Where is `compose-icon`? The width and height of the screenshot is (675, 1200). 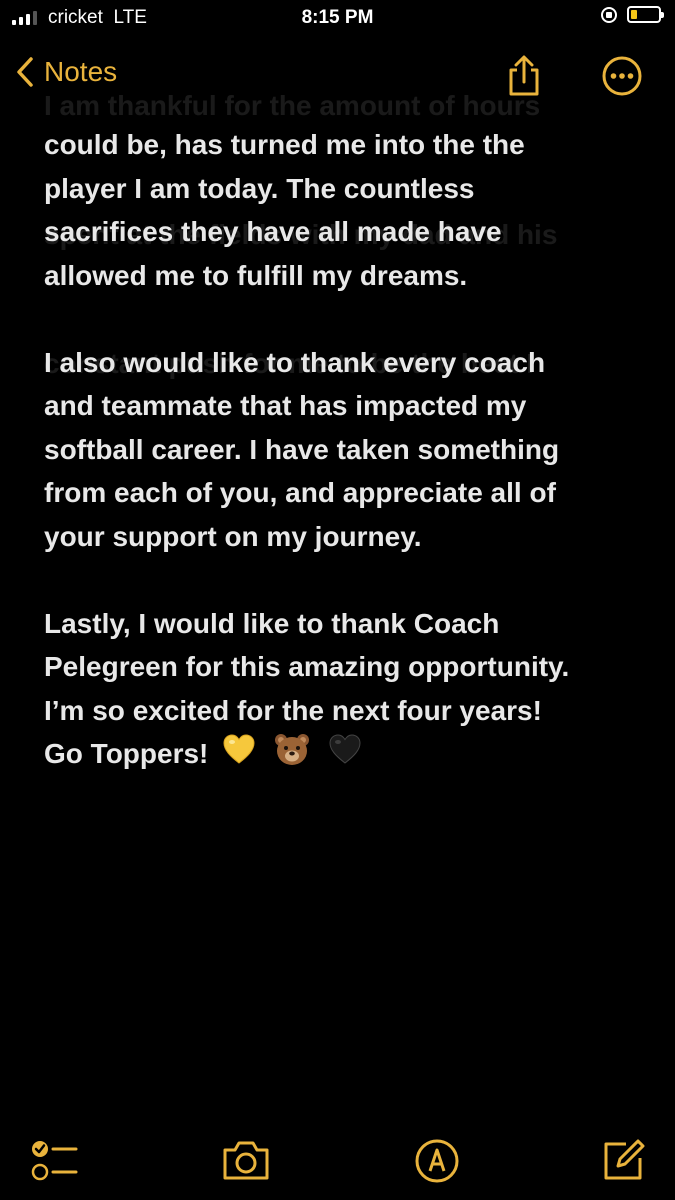 compose-icon is located at coordinates (624, 1159).